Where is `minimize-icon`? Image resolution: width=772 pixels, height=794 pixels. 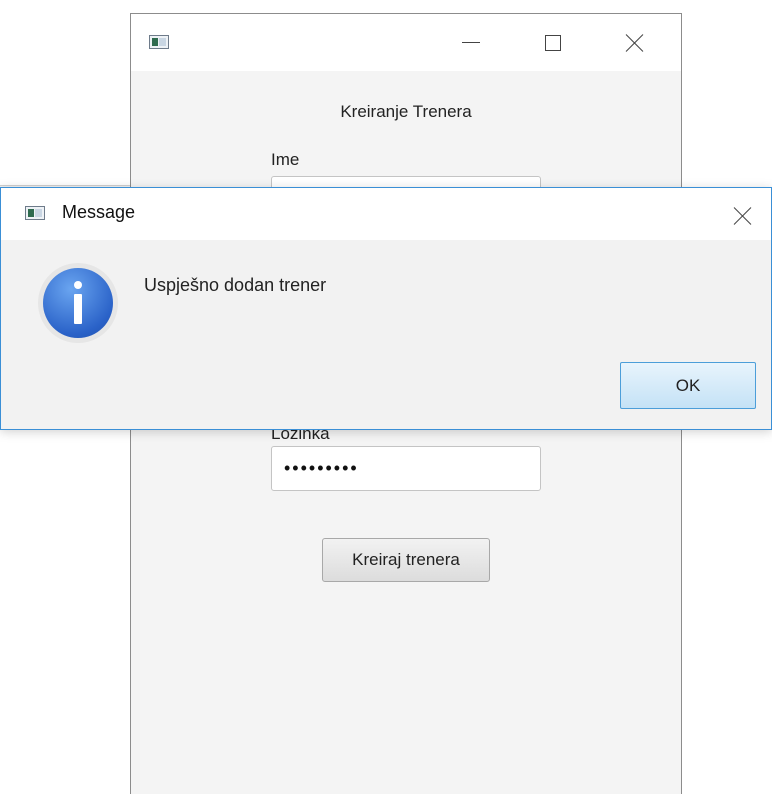
minimize-icon is located at coordinates (471, 42).